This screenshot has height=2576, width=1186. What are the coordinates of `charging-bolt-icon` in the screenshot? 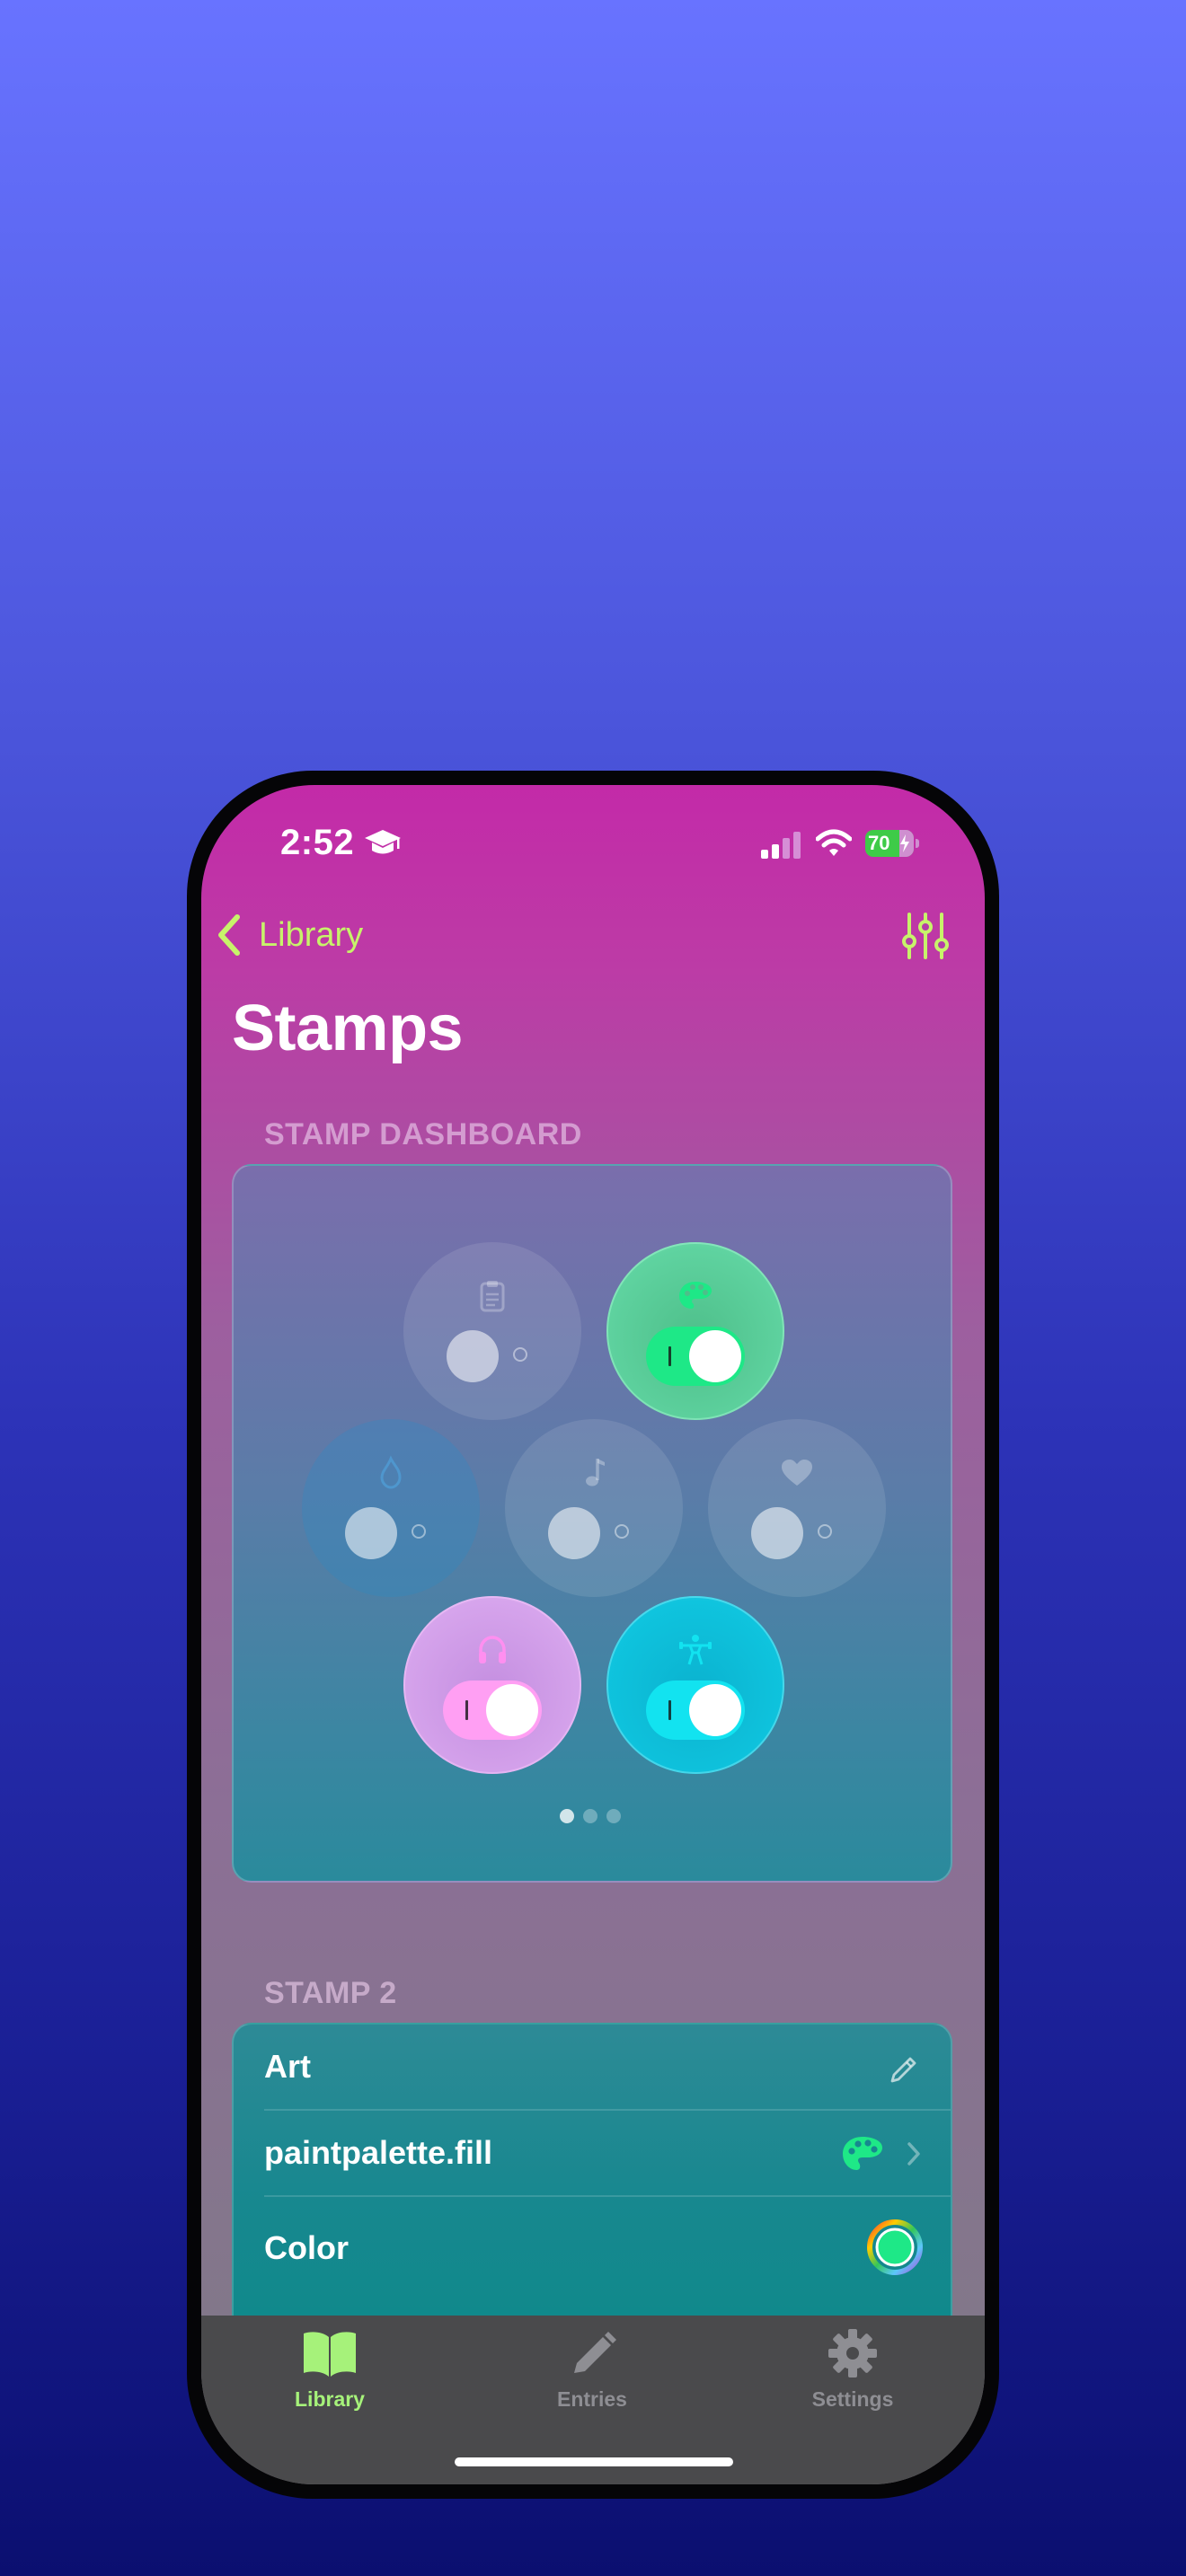 It's located at (904, 843).